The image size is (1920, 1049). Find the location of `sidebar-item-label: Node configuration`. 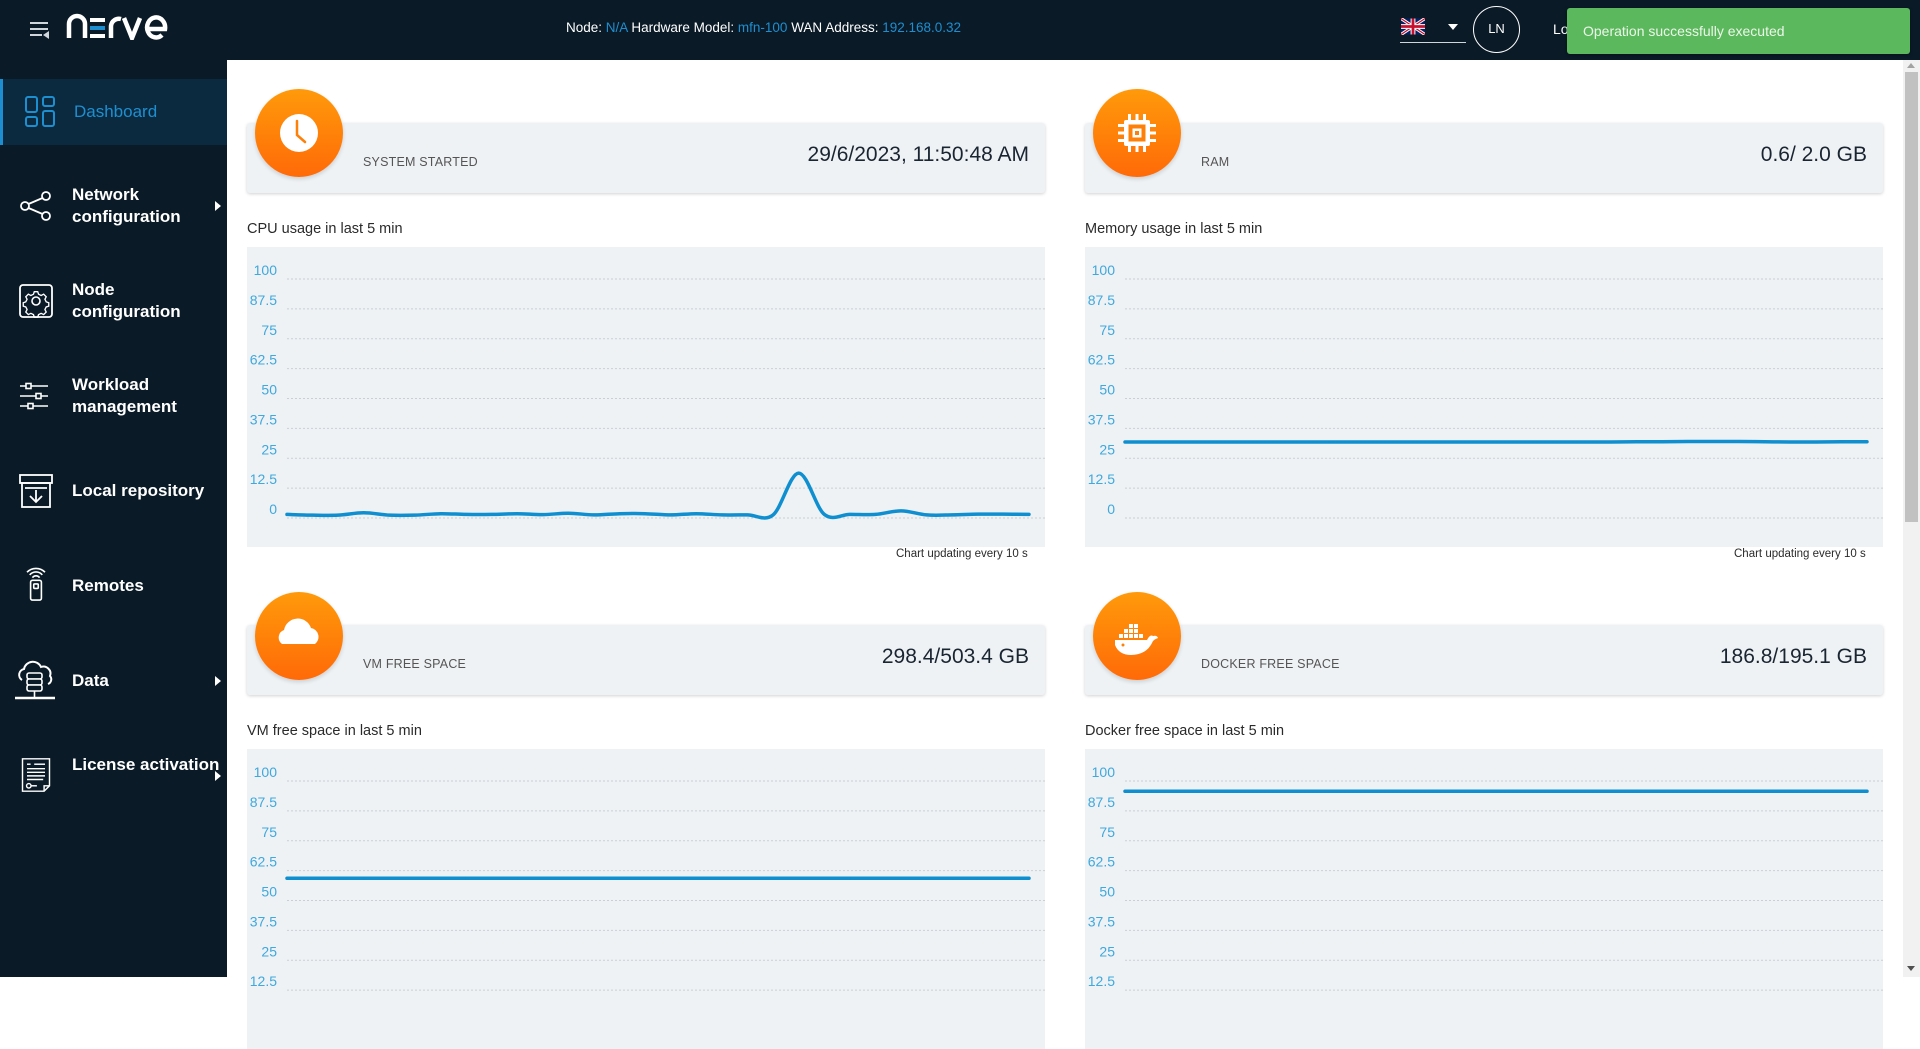

sidebar-item-label: Node configuration is located at coordinates (126, 300).